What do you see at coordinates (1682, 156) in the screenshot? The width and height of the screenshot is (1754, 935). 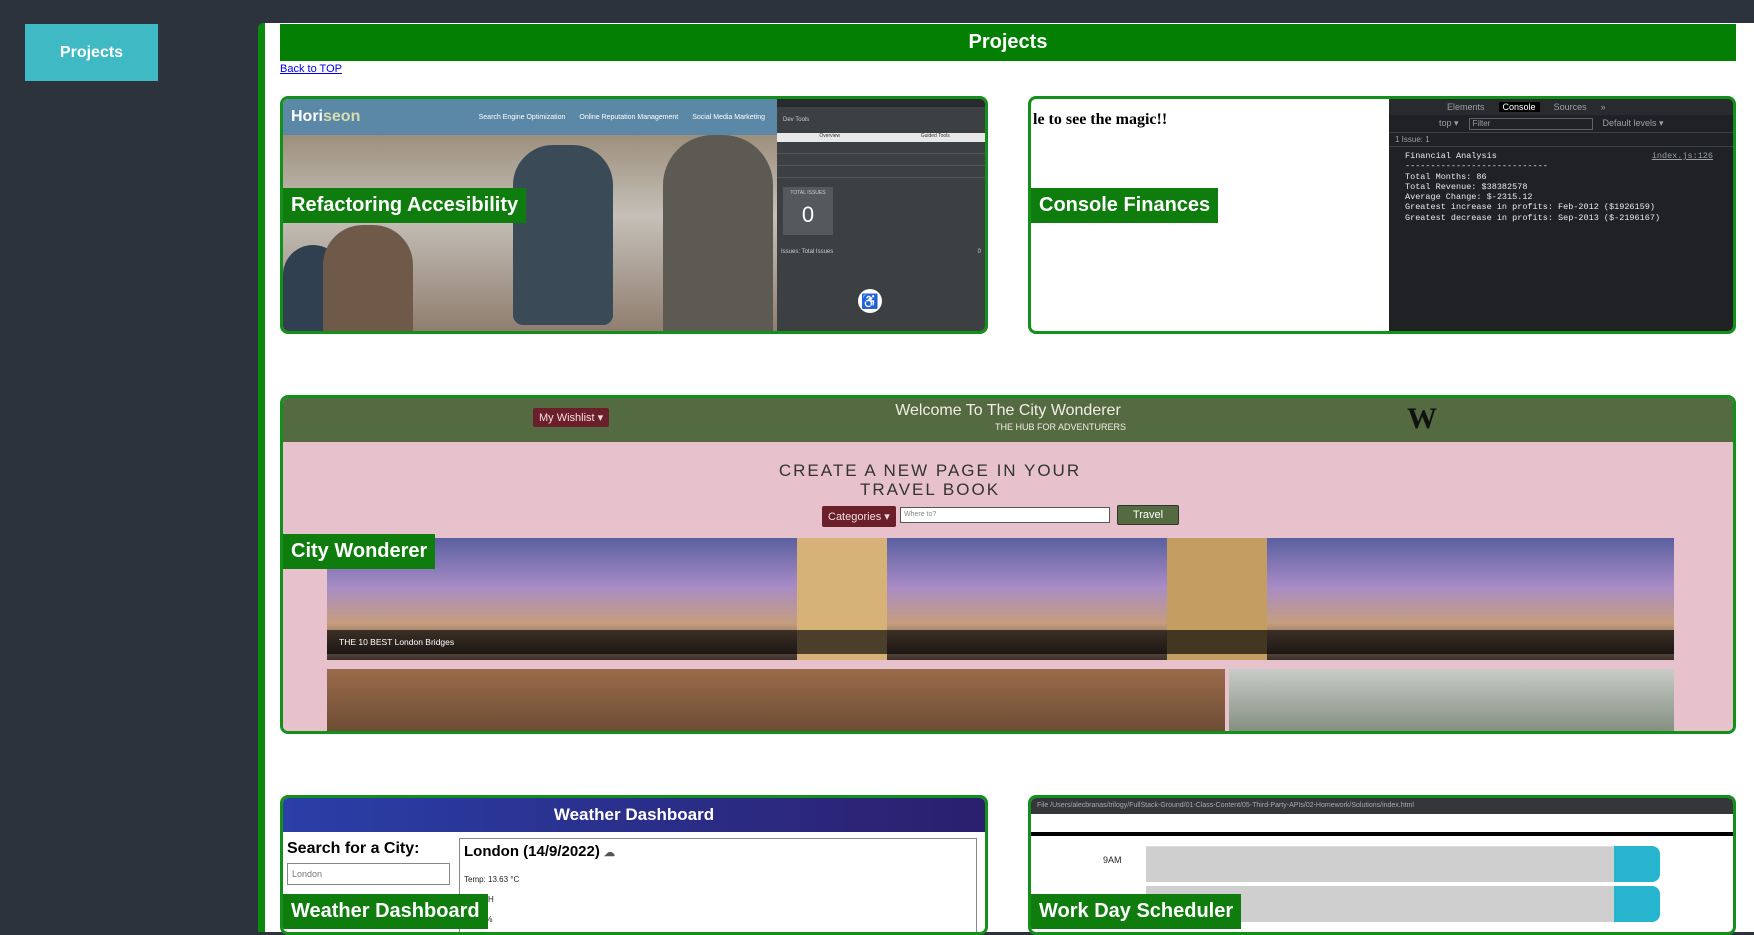 I see `console-source-link: index.js:126` at bounding box center [1682, 156].